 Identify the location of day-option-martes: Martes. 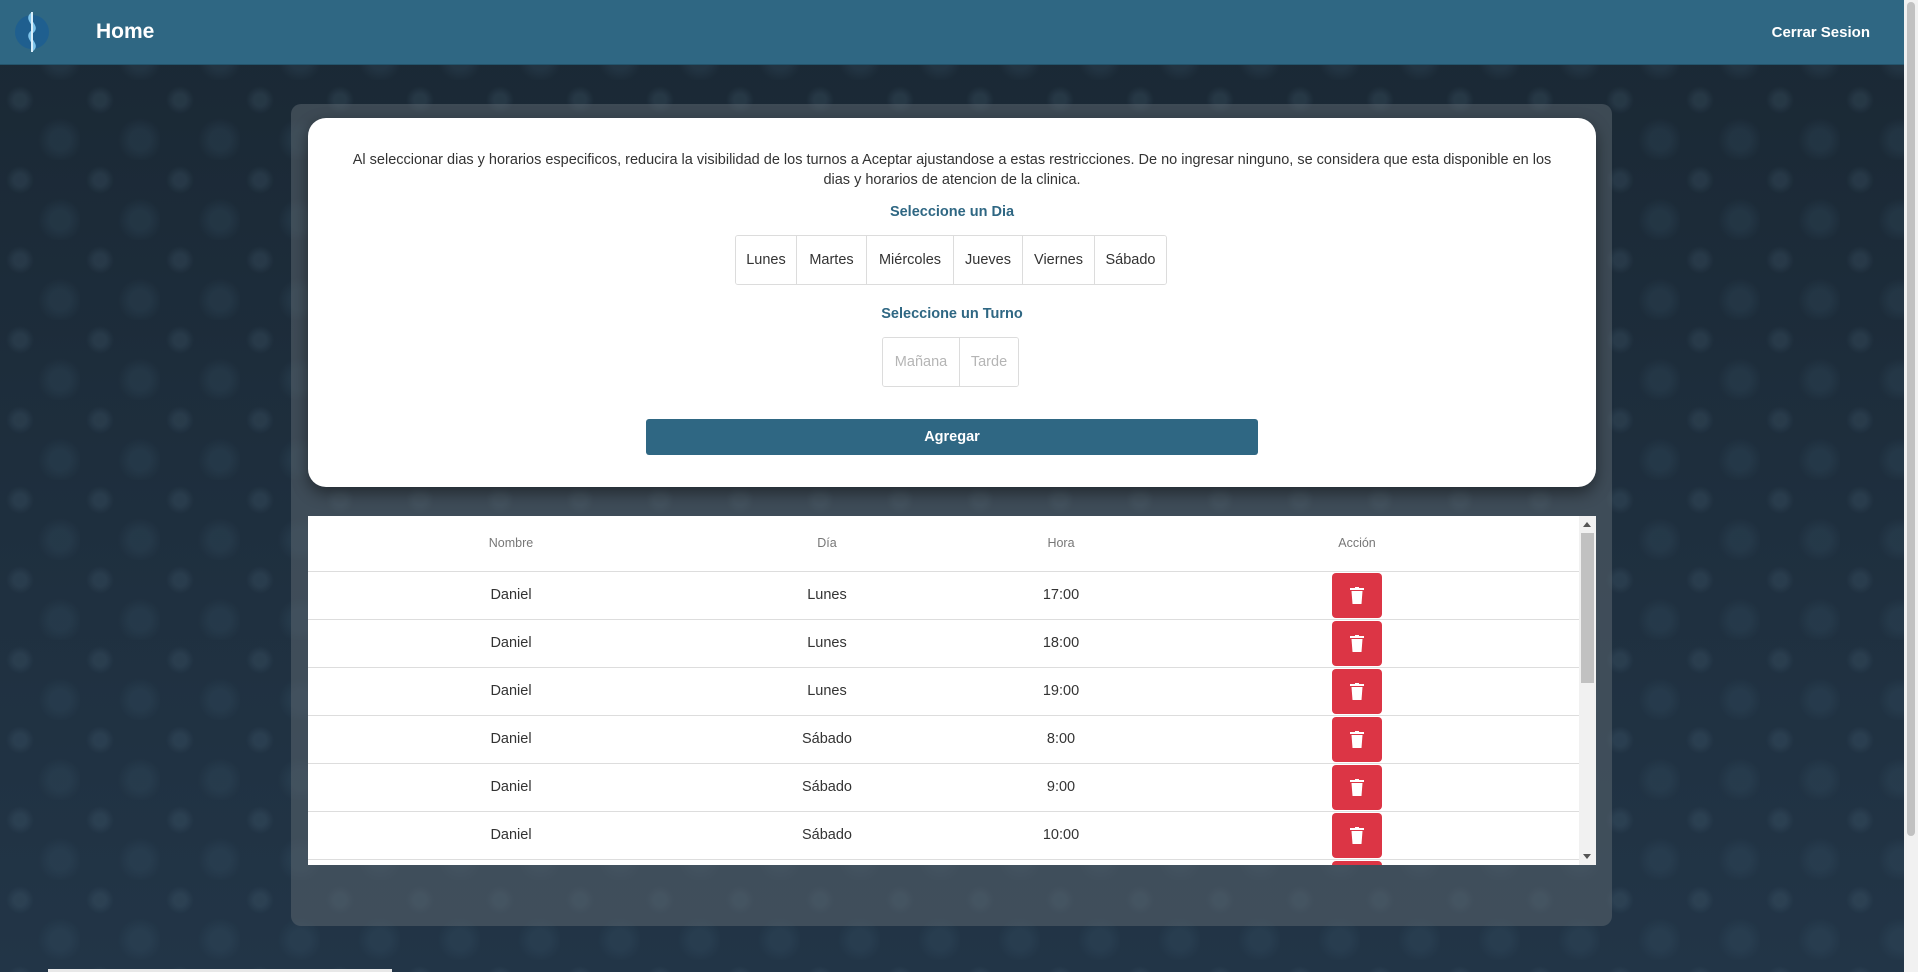
(832, 260).